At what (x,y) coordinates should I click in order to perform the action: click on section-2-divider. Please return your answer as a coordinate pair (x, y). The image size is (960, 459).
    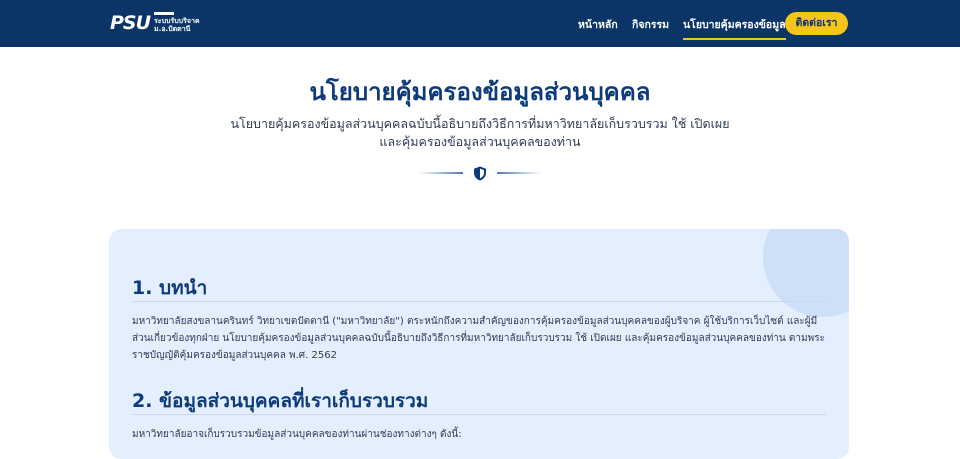
    Looking at the image, I should click on (479, 414).